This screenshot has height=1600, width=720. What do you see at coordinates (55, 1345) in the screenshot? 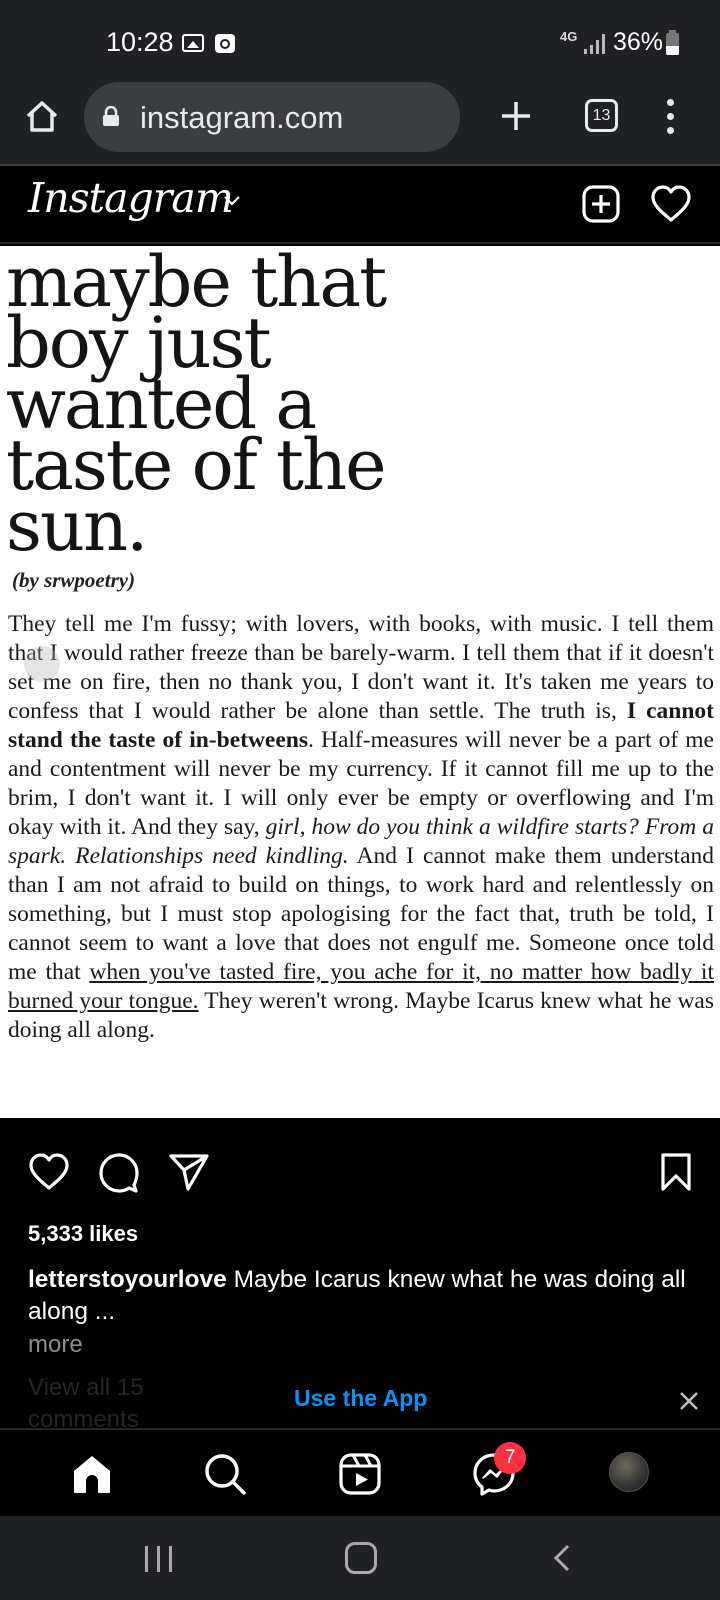
I see `caption-more-link: more` at bounding box center [55, 1345].